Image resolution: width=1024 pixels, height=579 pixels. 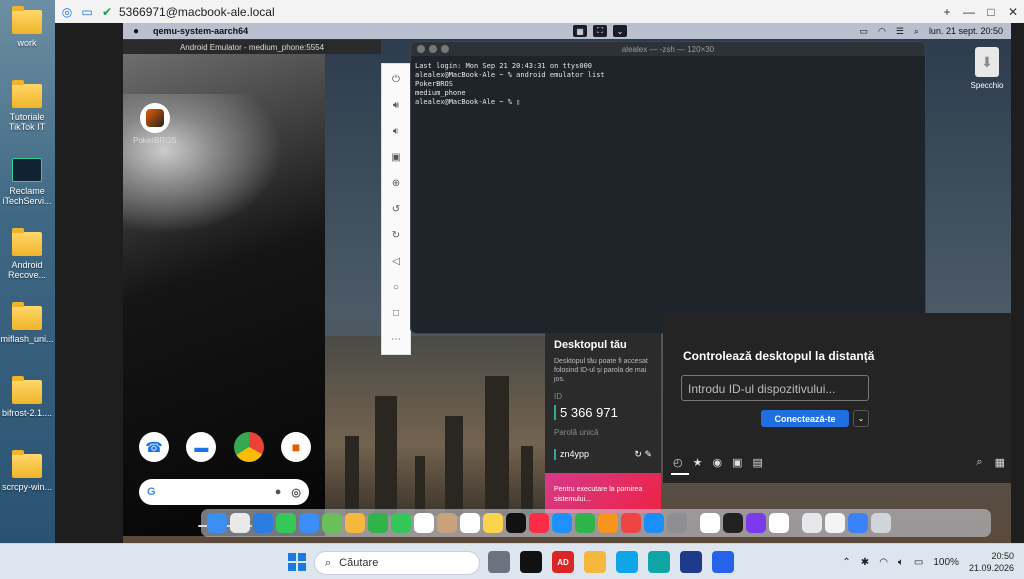 What do you see at coordinates (638, 454) in the screenshot?
I see `refresh-icon: ↻` at bounding box center [638, 454].